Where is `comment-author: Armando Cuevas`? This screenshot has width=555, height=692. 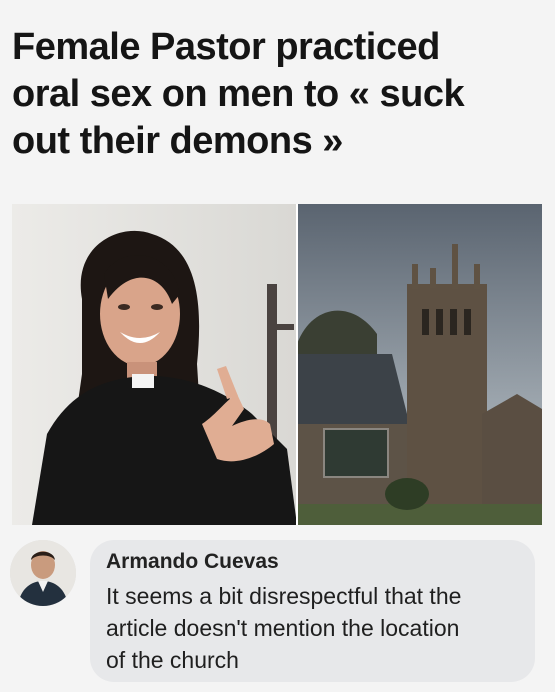
comment-author: Armando Cuevas is located at coordinates (192, 562).